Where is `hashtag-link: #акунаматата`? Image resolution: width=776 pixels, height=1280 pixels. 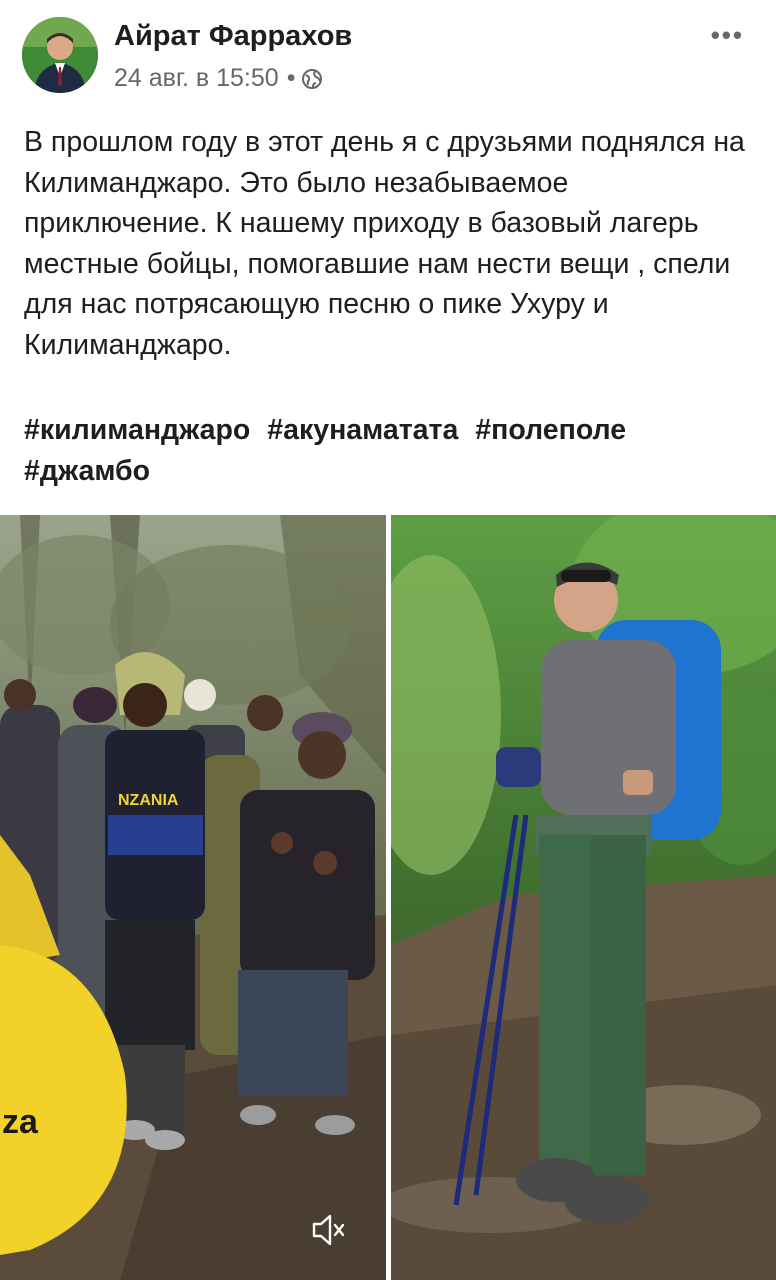
hashtag-link: #акунаматата is located at coordinates (362, 430).